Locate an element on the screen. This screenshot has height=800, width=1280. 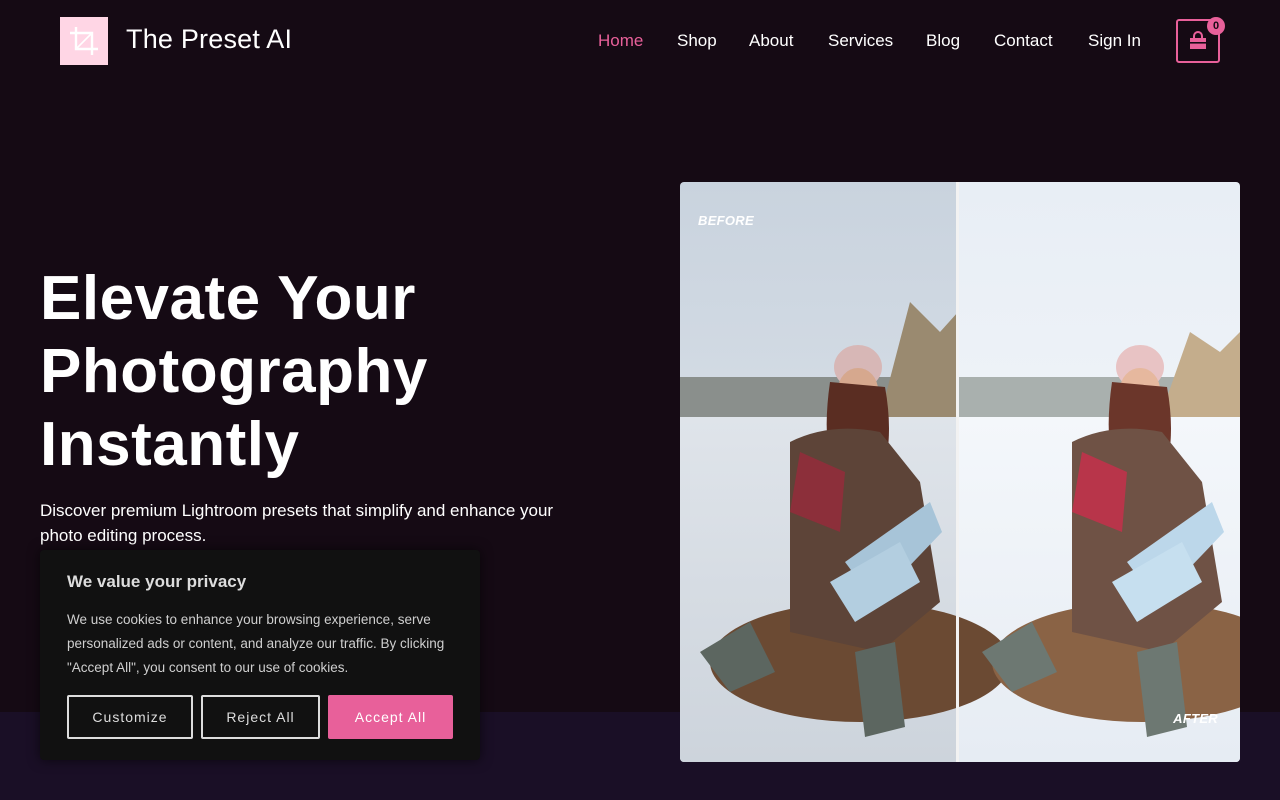
hero-title-line: Photography is located at coordinates (234, 371).